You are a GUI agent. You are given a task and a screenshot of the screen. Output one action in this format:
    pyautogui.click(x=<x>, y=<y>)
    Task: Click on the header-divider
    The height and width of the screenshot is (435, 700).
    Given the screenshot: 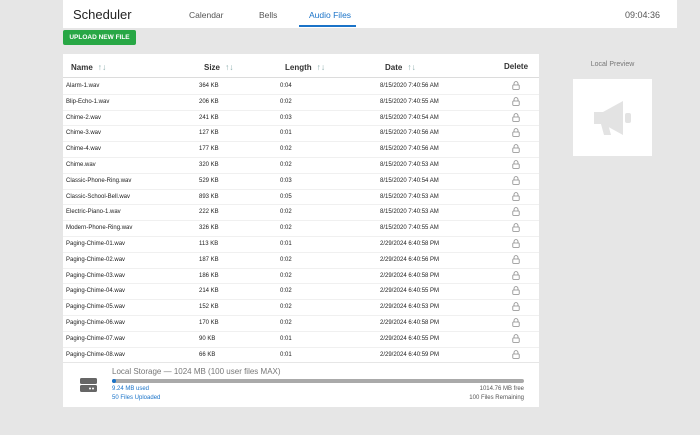 What is the action you would take?
    pyautogui.click(x=301, y=77)
    